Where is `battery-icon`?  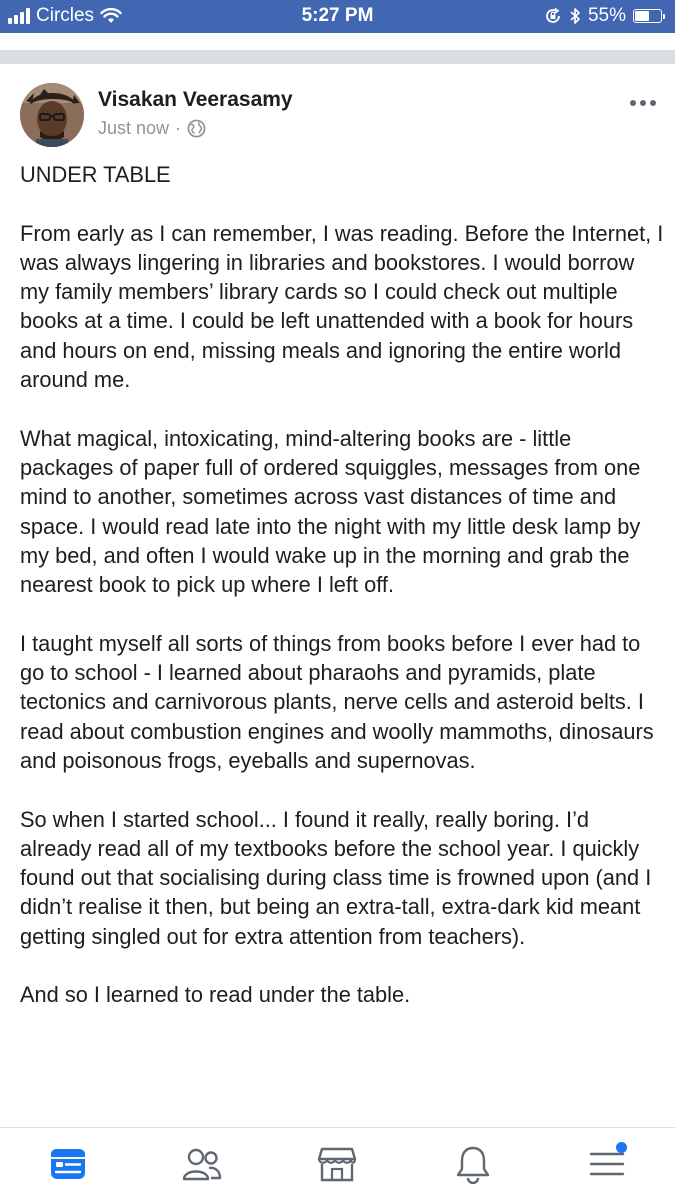
battery-icon is located at coordinates (649, 16).